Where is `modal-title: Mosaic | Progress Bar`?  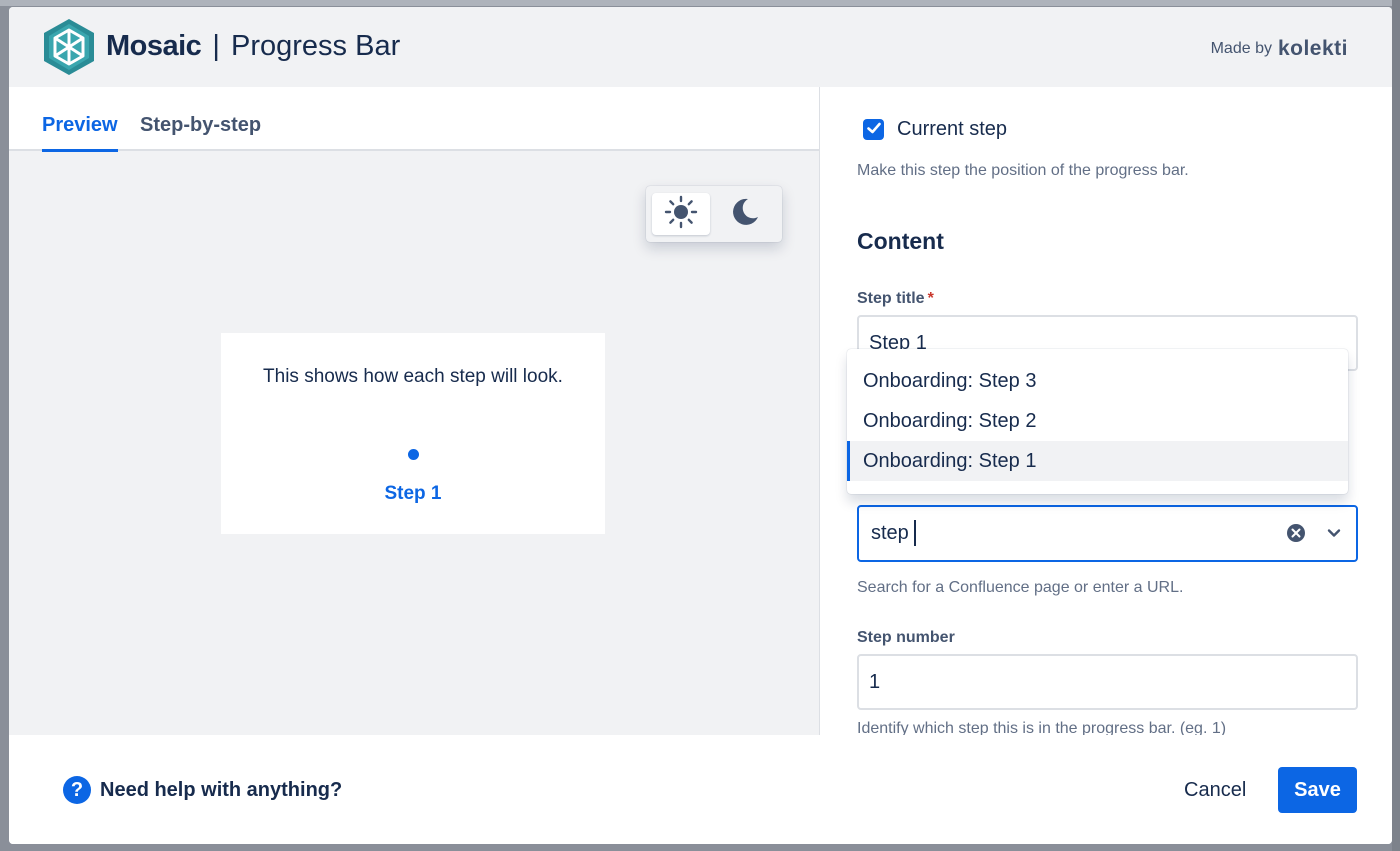 modal-title: Mosaic | Progress Bar is located at coordinates (253, 46).